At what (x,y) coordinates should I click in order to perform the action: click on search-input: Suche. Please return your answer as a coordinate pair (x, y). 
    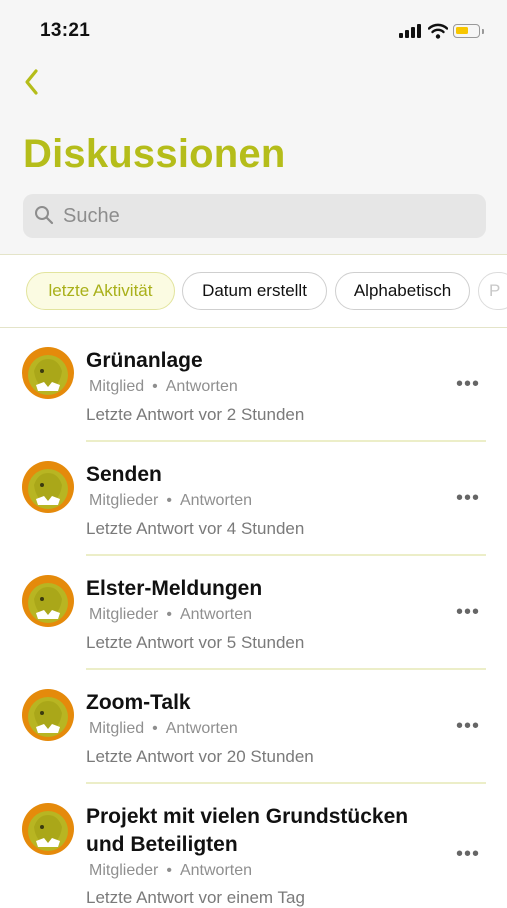
    Looking at the image, I should click on (254, 216).